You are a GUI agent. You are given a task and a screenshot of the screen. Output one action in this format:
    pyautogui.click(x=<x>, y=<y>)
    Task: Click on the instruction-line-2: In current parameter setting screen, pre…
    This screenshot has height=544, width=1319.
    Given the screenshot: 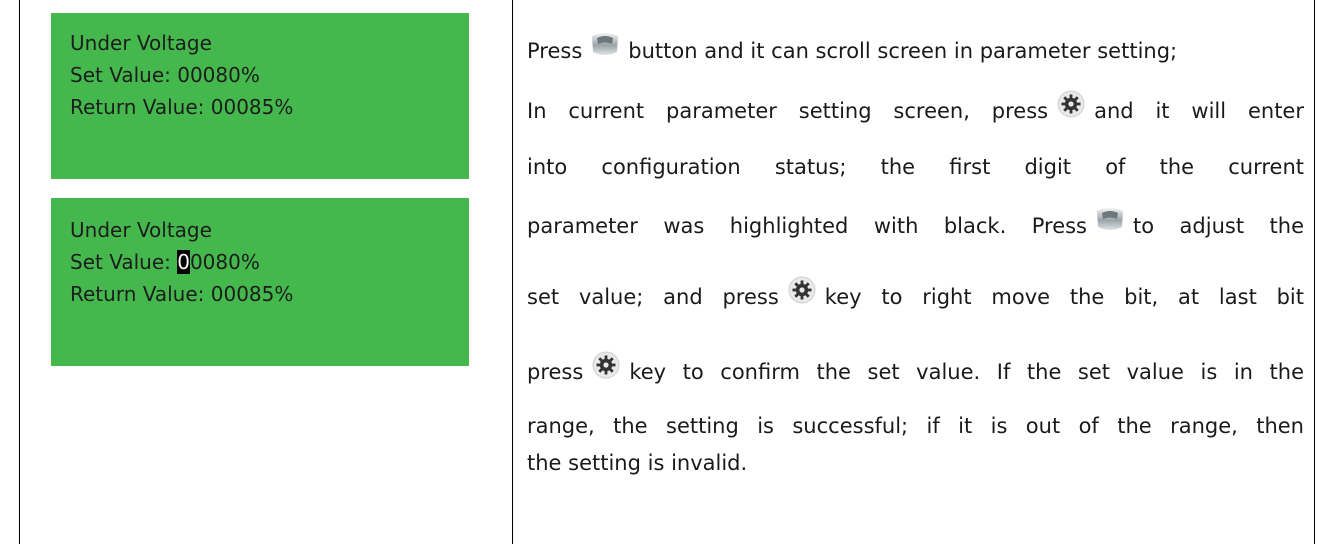 What is the action you would take?
    pyautogui.click(x=915, y=108)
    